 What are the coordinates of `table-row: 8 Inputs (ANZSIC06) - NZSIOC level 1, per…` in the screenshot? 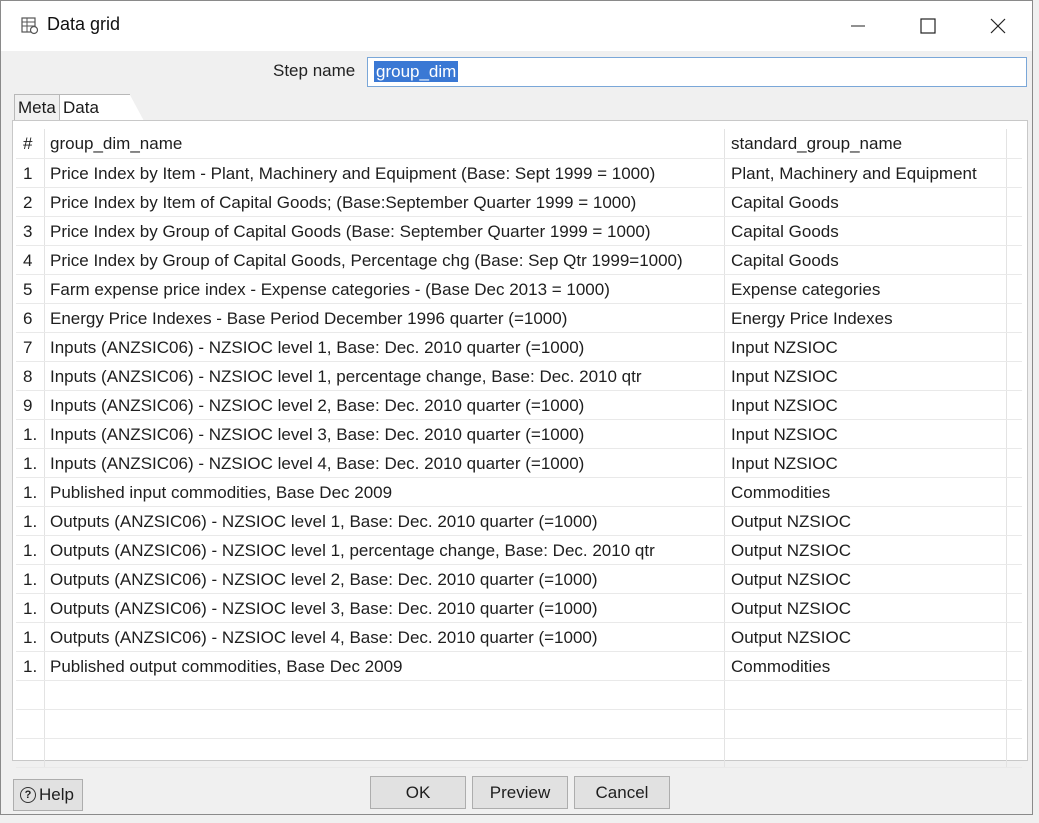 It's located at (519, 376).